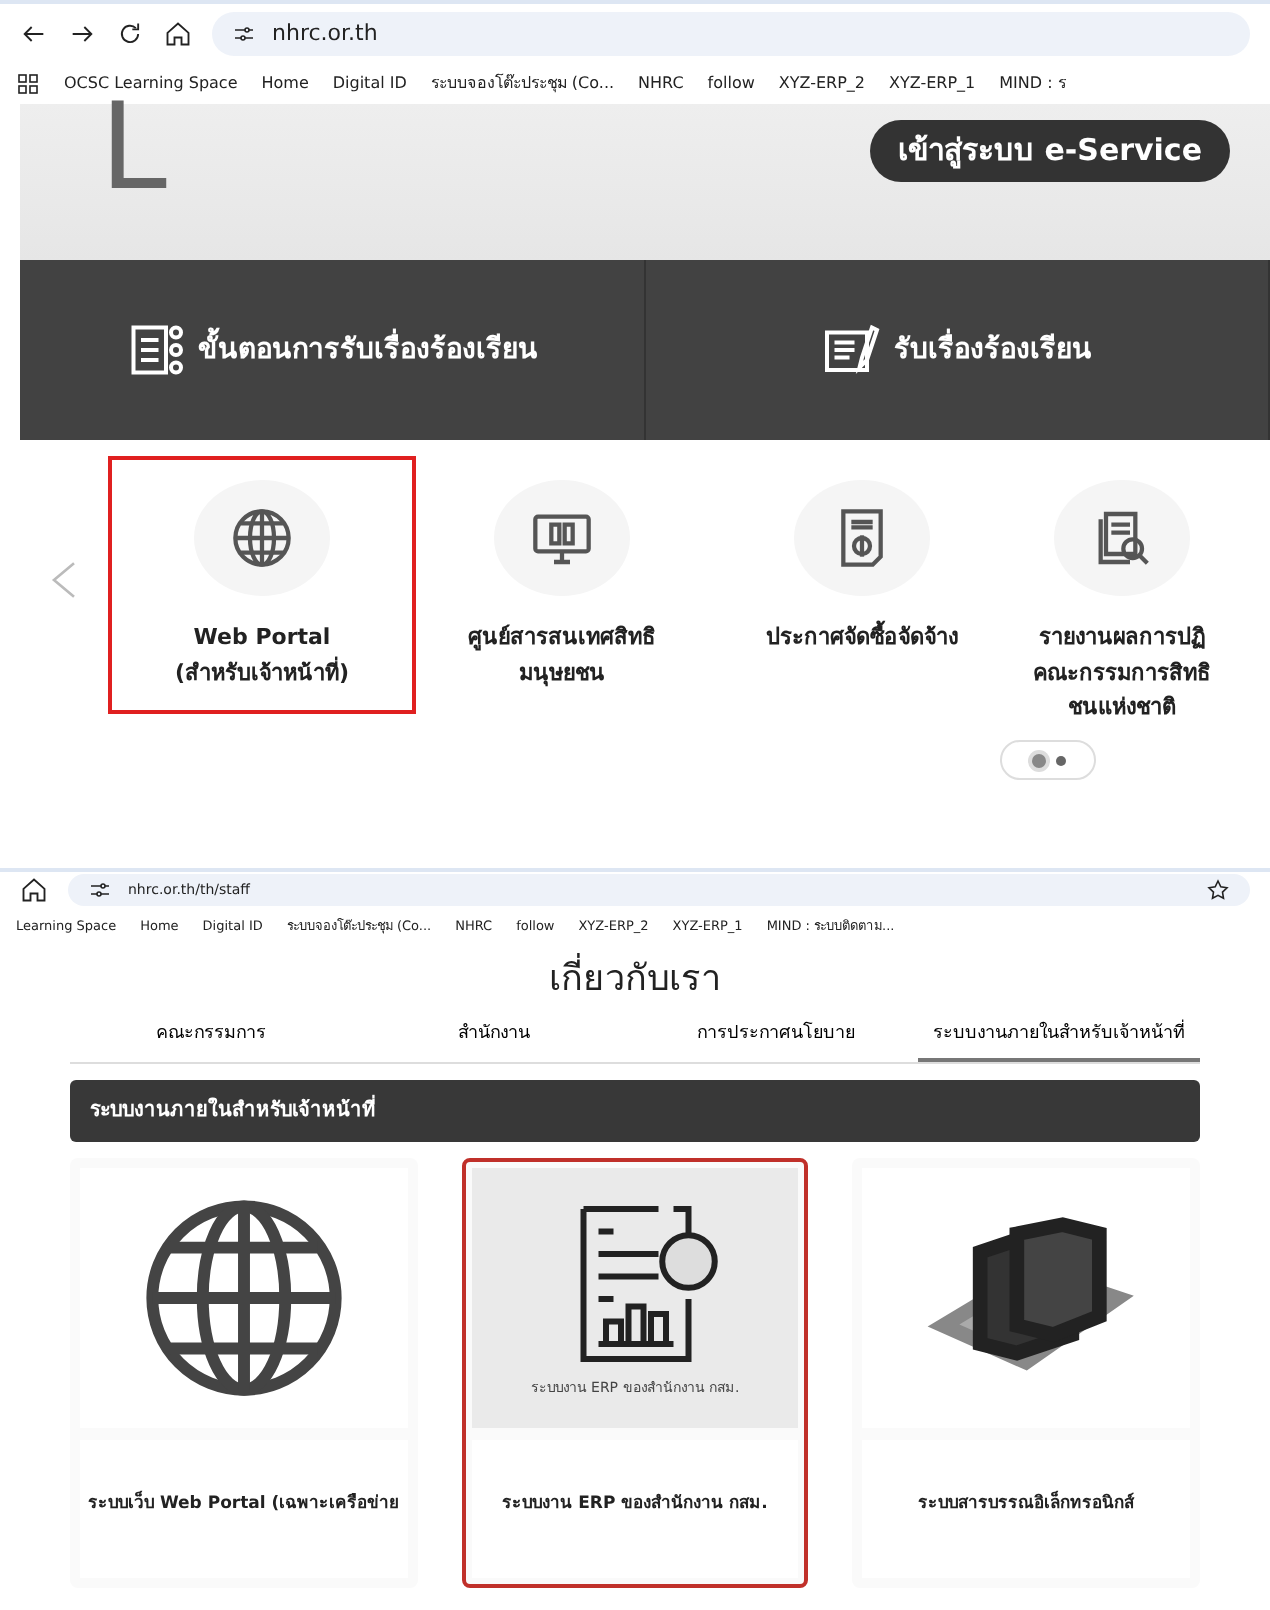  Describe the element at coordinates (1122, 603) in the screenshot. I see `carousel-item: รายงานผลการปฏิ คณะกรรมการสิทธิ ชนแห่งชาติ` at that location.